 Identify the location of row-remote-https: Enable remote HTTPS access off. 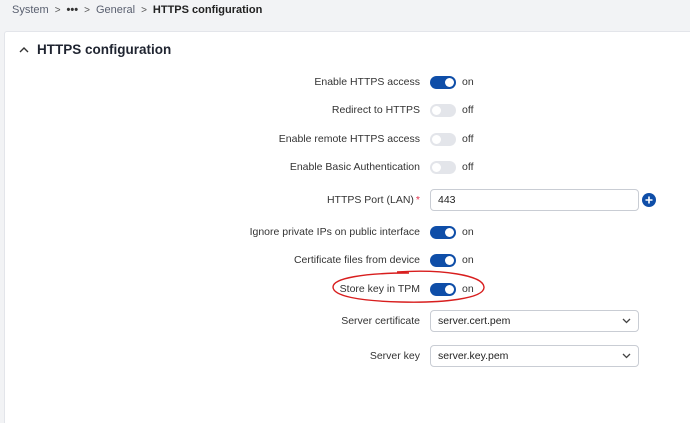
(347, 139).